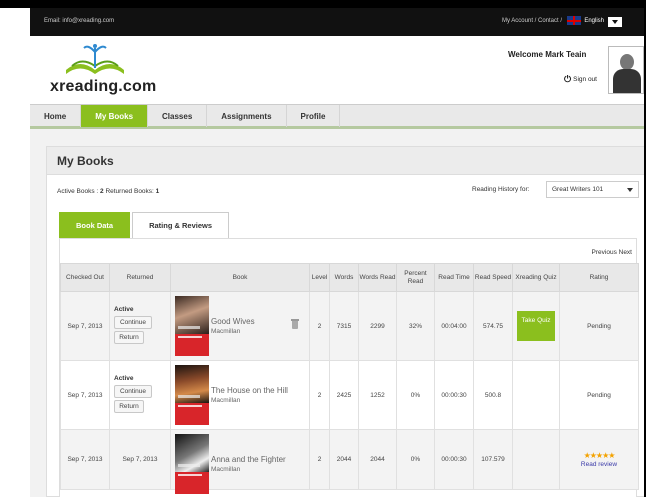 This screenshot has height=497, width=652. Describe the element at coordinates (129, 191) in the screenshot. I see `returned-books-label: Returned Books:` at that location.